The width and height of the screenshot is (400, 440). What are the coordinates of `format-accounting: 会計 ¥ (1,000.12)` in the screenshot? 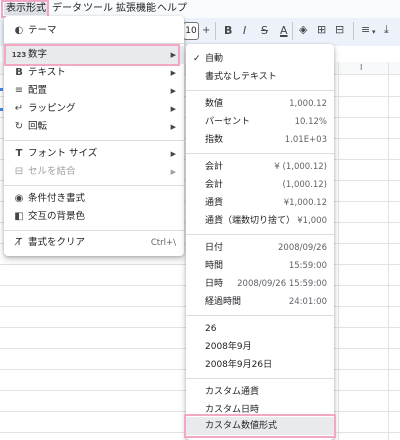 It's located at (260, 167).